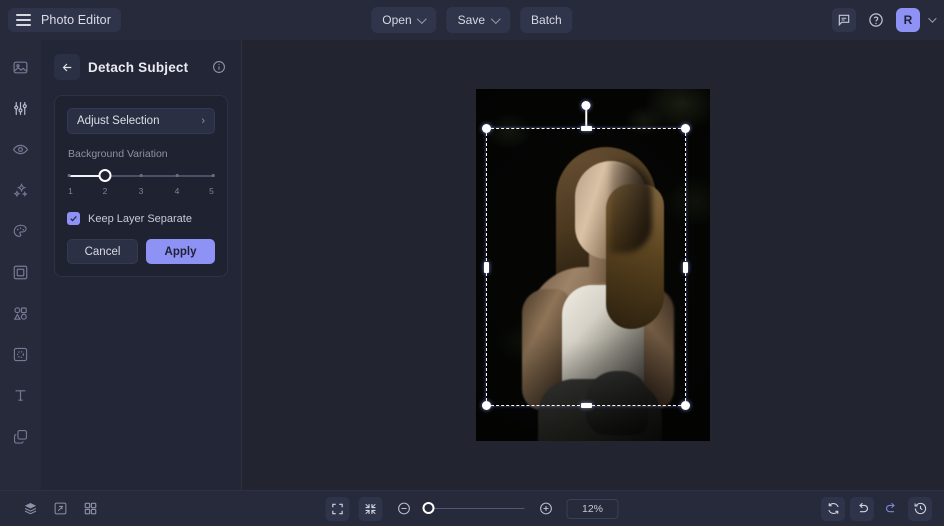  I want to click on history-icon, so click(920, 508).